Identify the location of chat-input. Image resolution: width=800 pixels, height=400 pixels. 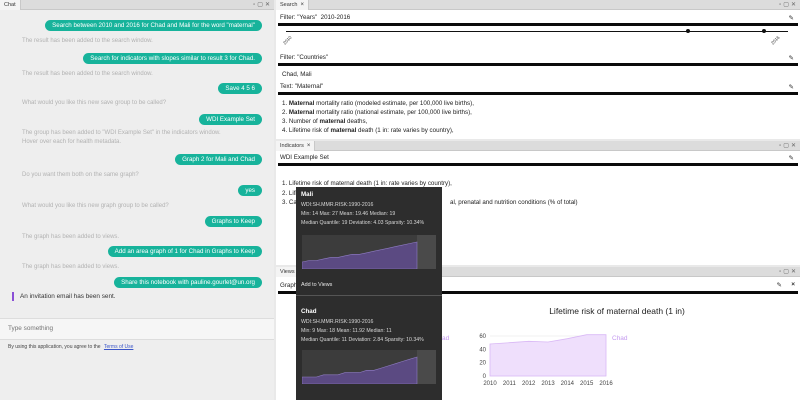
(133, 328).